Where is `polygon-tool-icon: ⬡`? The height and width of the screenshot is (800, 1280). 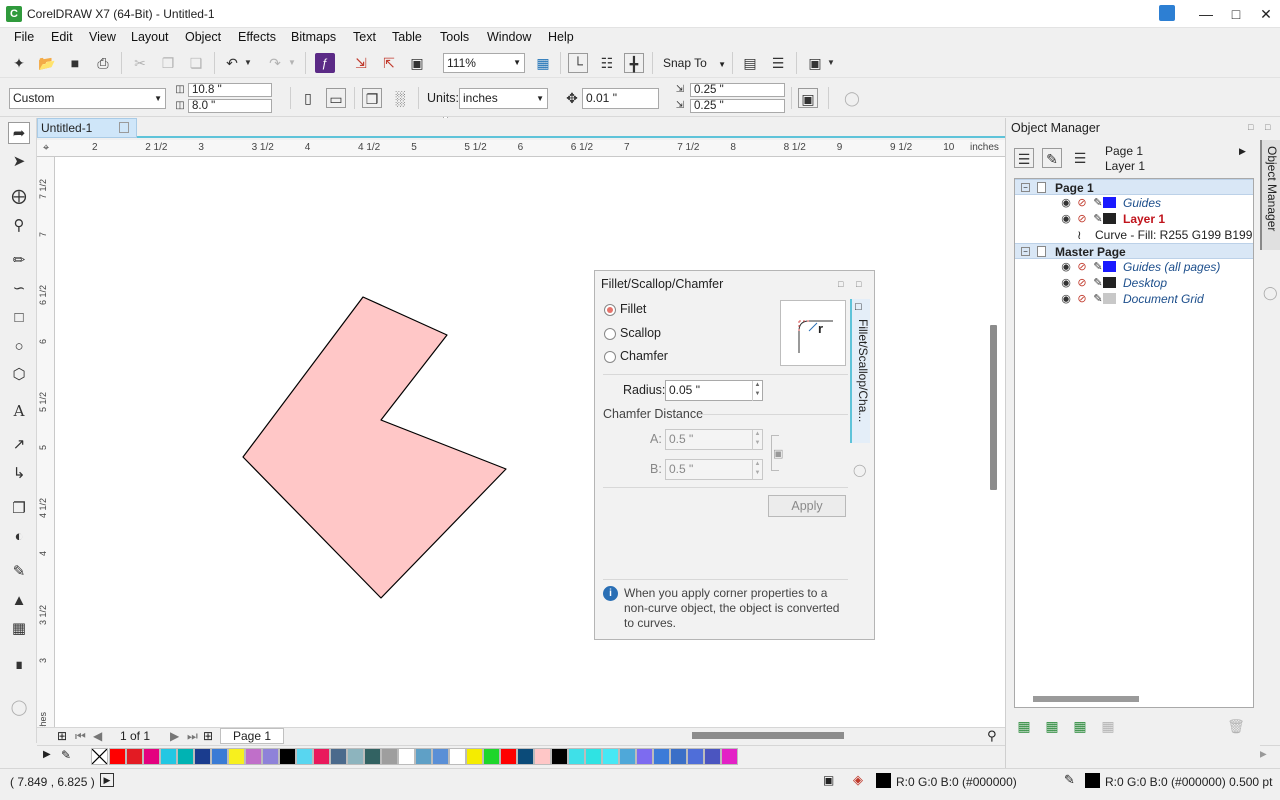 polygon-tool-icon: ⬡ is located at coordinates (19, 375).